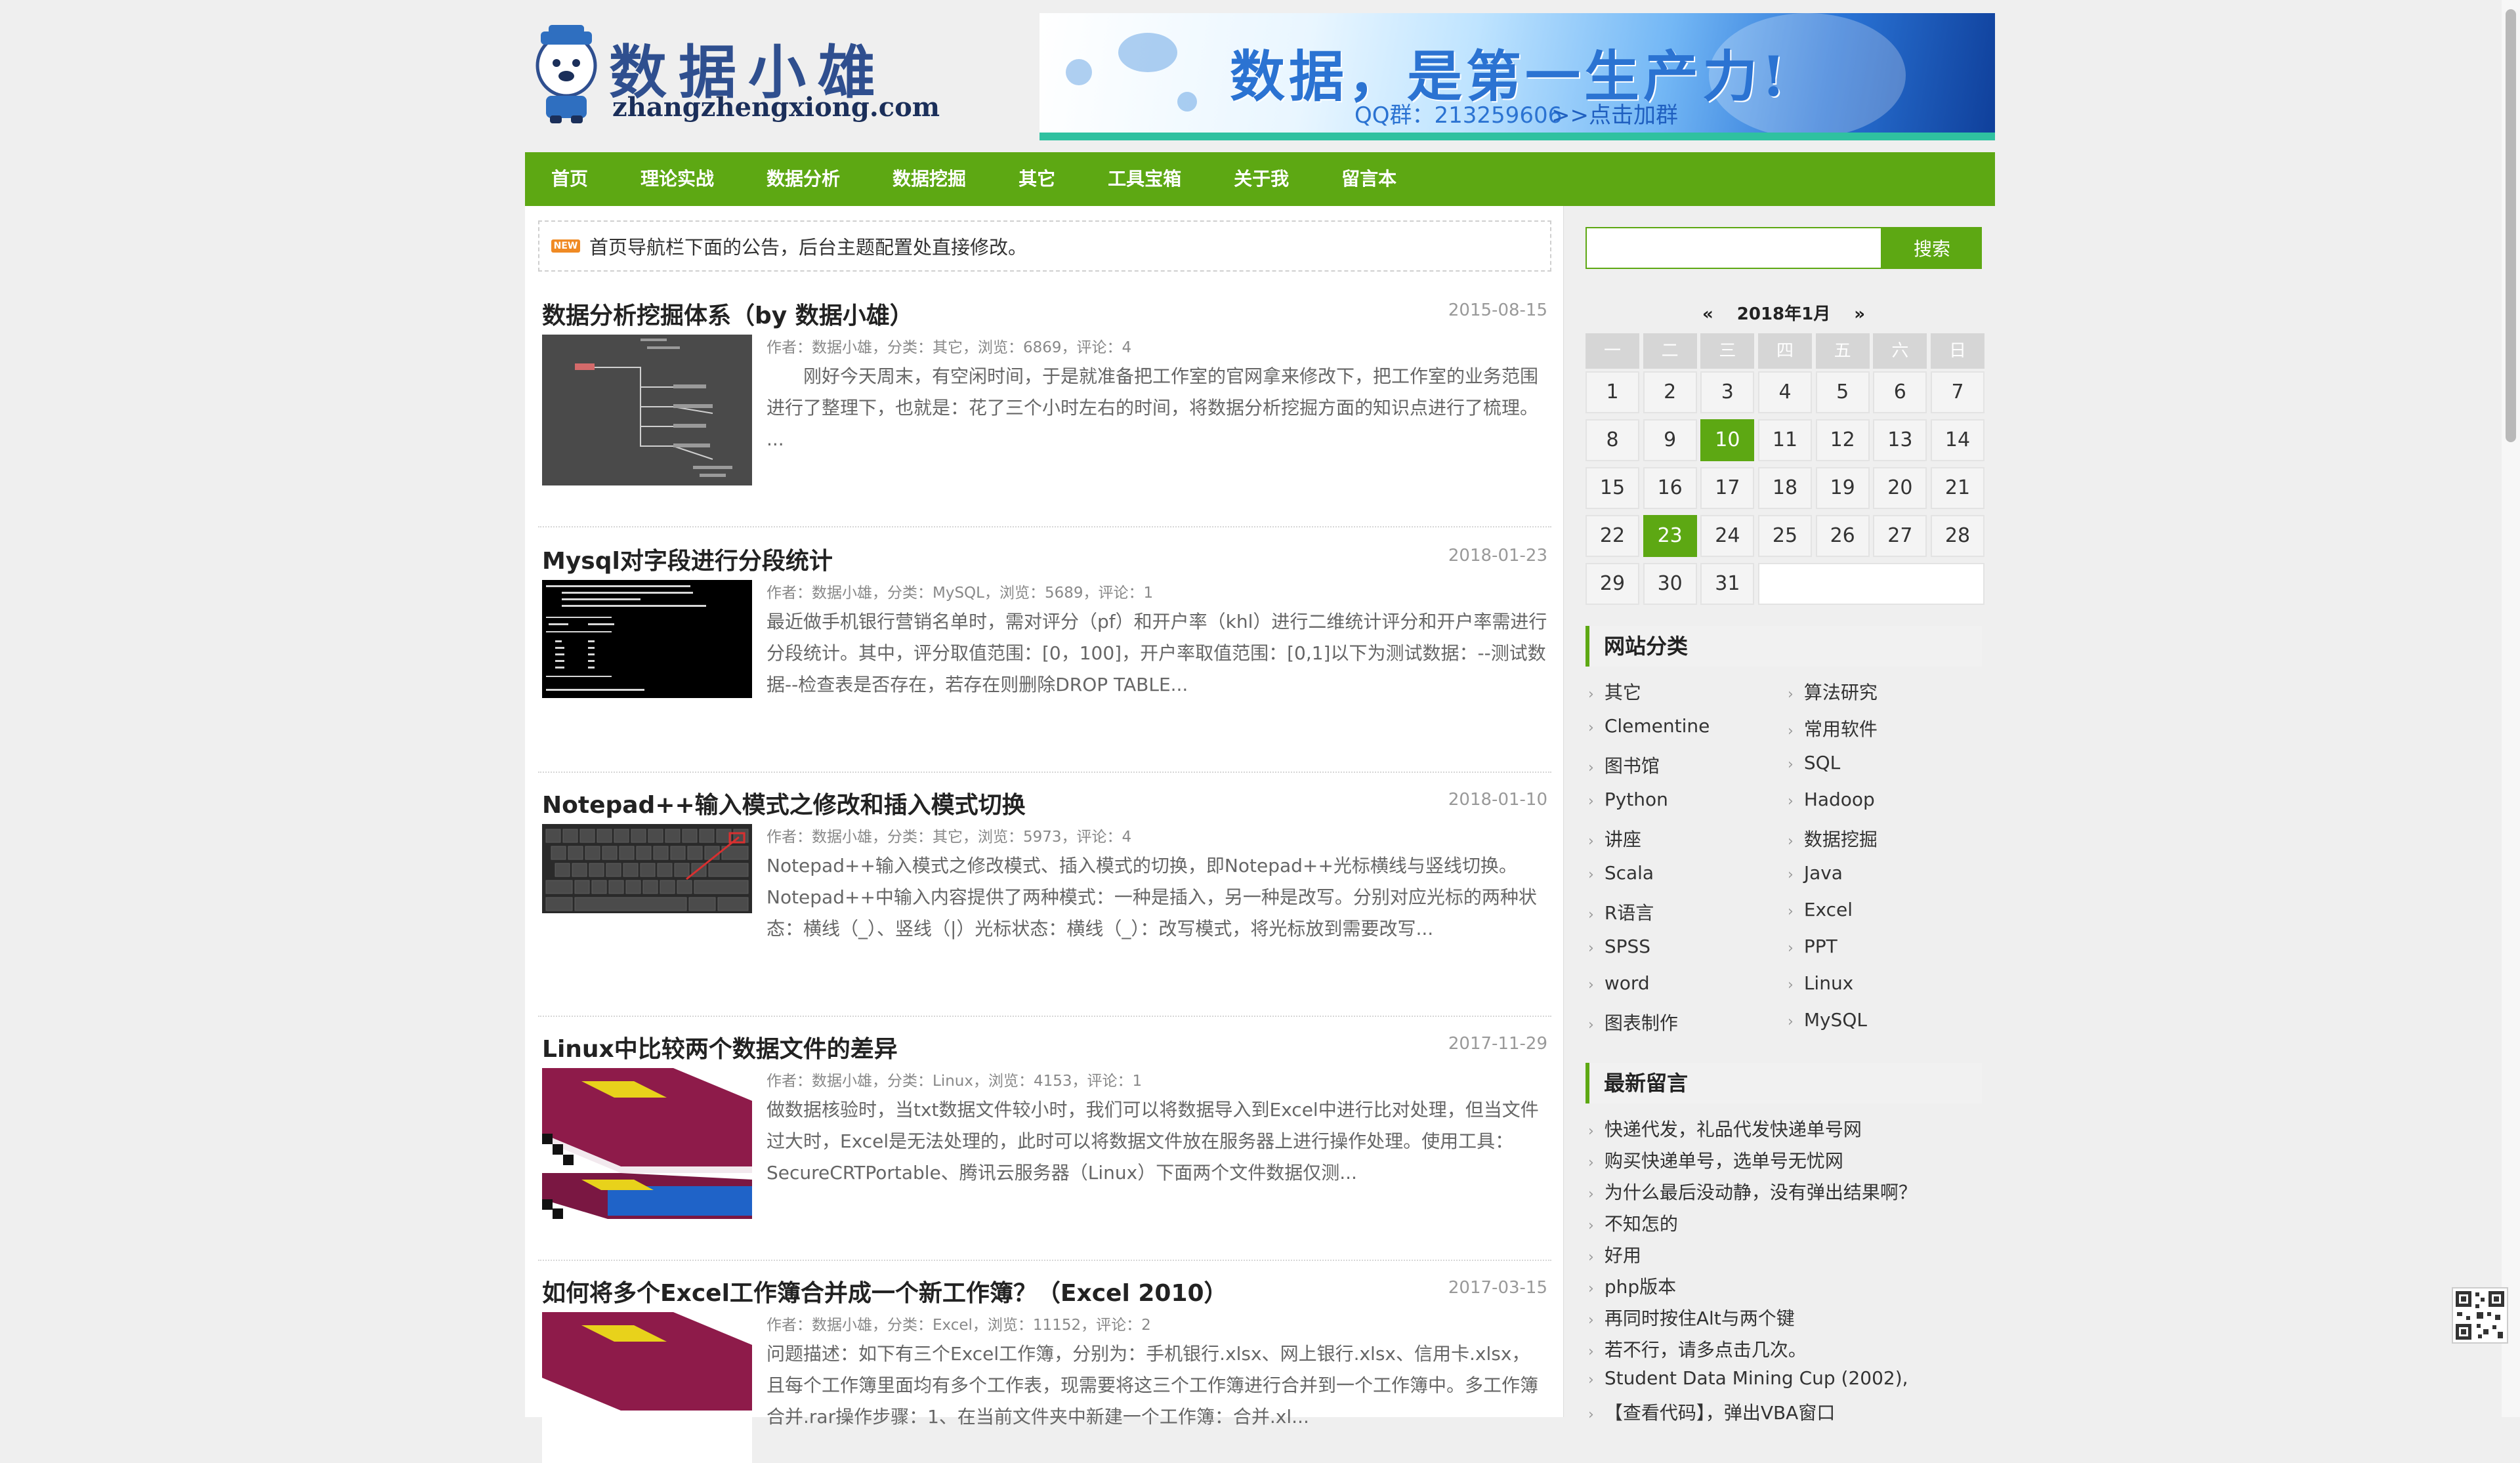  What do you see at coordinates (1784, 1083) in the screenshot?
I see `messages-heading: 最新留言` at bounding box center [1784, 1083].